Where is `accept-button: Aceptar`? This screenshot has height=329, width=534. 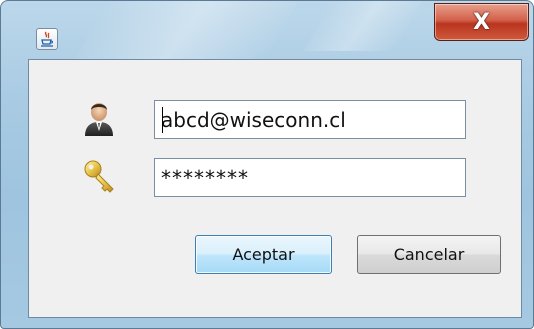 accept-button: Aceptar is located at coordinates (263, 254).